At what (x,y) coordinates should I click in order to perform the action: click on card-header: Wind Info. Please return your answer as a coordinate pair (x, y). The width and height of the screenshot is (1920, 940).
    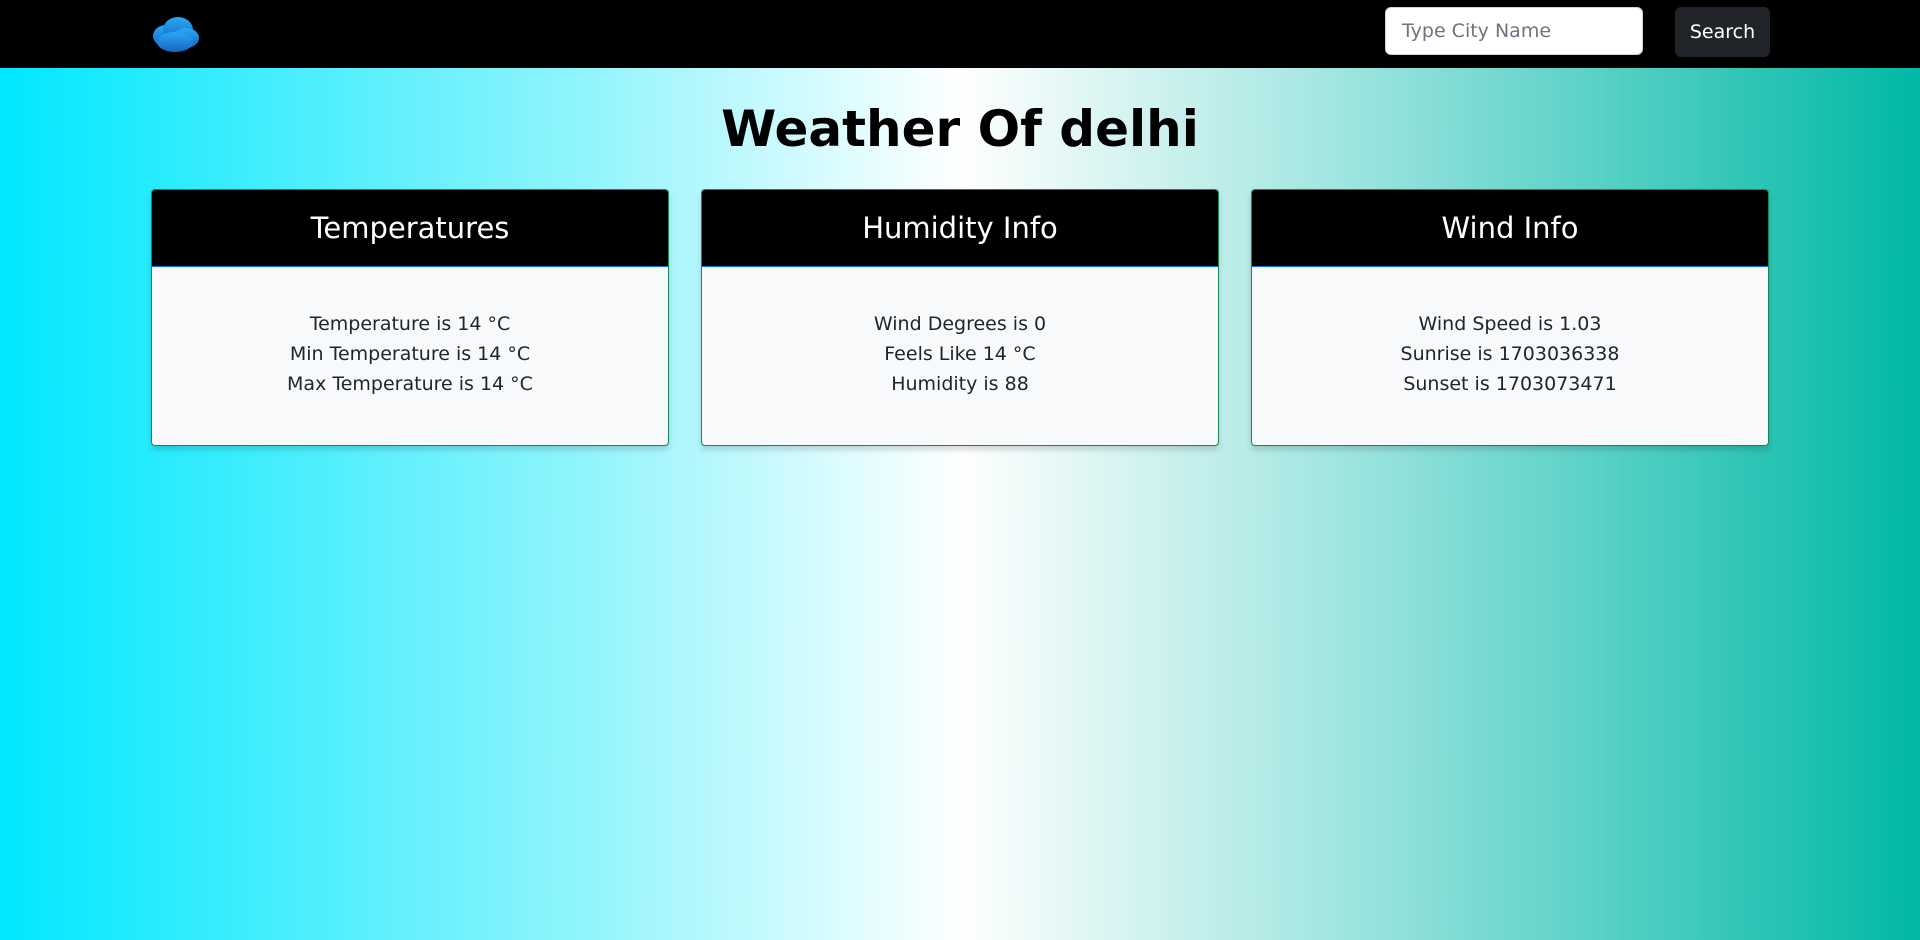
    Looking at the image, I should click on (1510, 228).